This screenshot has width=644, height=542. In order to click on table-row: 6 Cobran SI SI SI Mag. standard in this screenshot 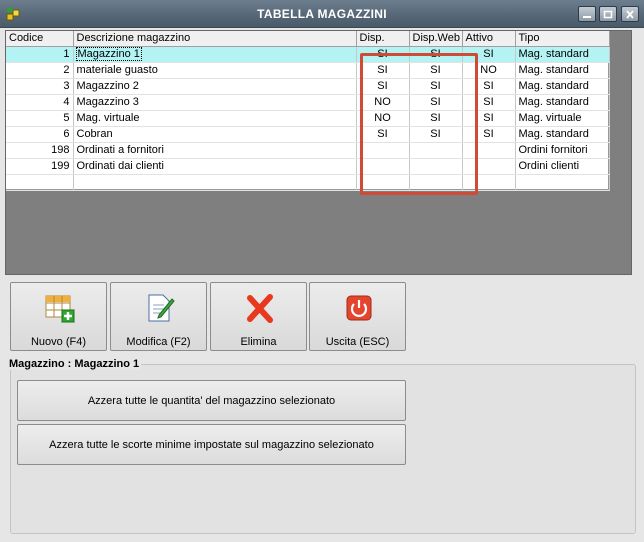, I will do `click(308, 134)`.